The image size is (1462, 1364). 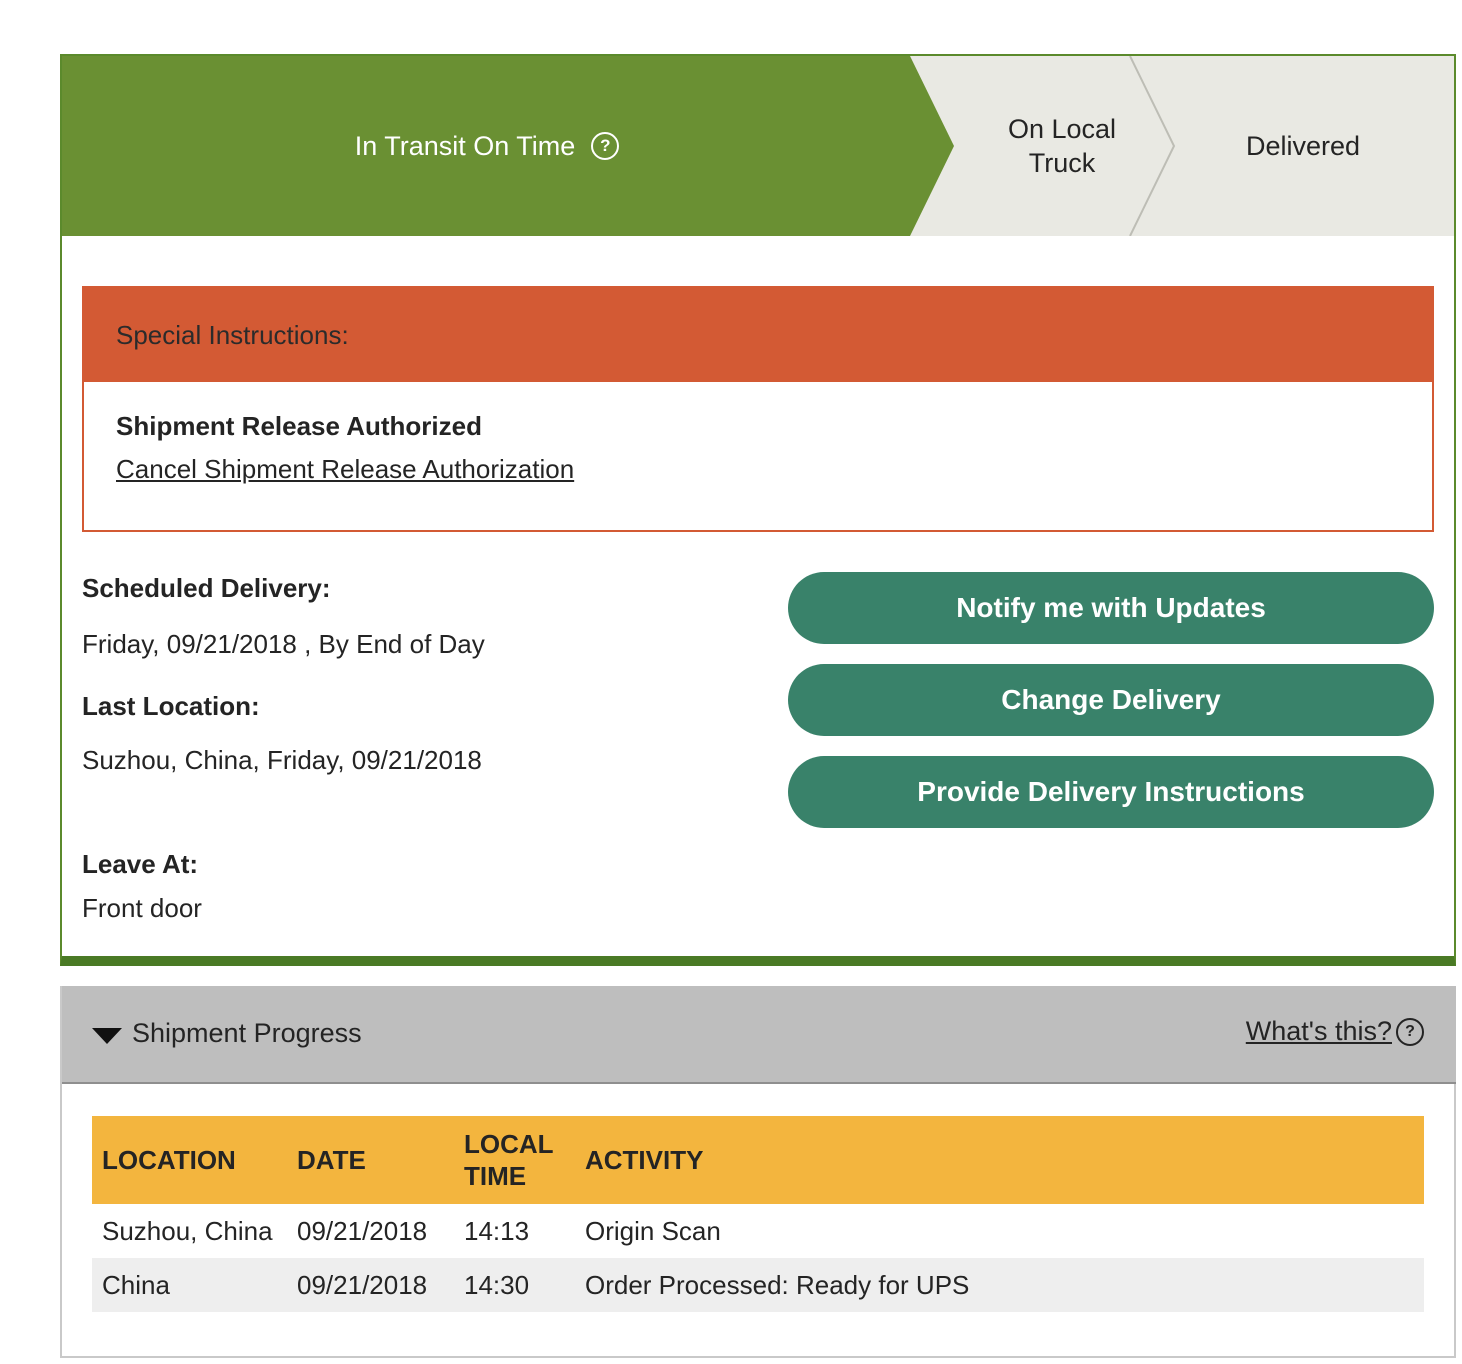 I want to click on shipment-progress-header: Shipment Progress What's this? ?, so click(x=759, y=1035).